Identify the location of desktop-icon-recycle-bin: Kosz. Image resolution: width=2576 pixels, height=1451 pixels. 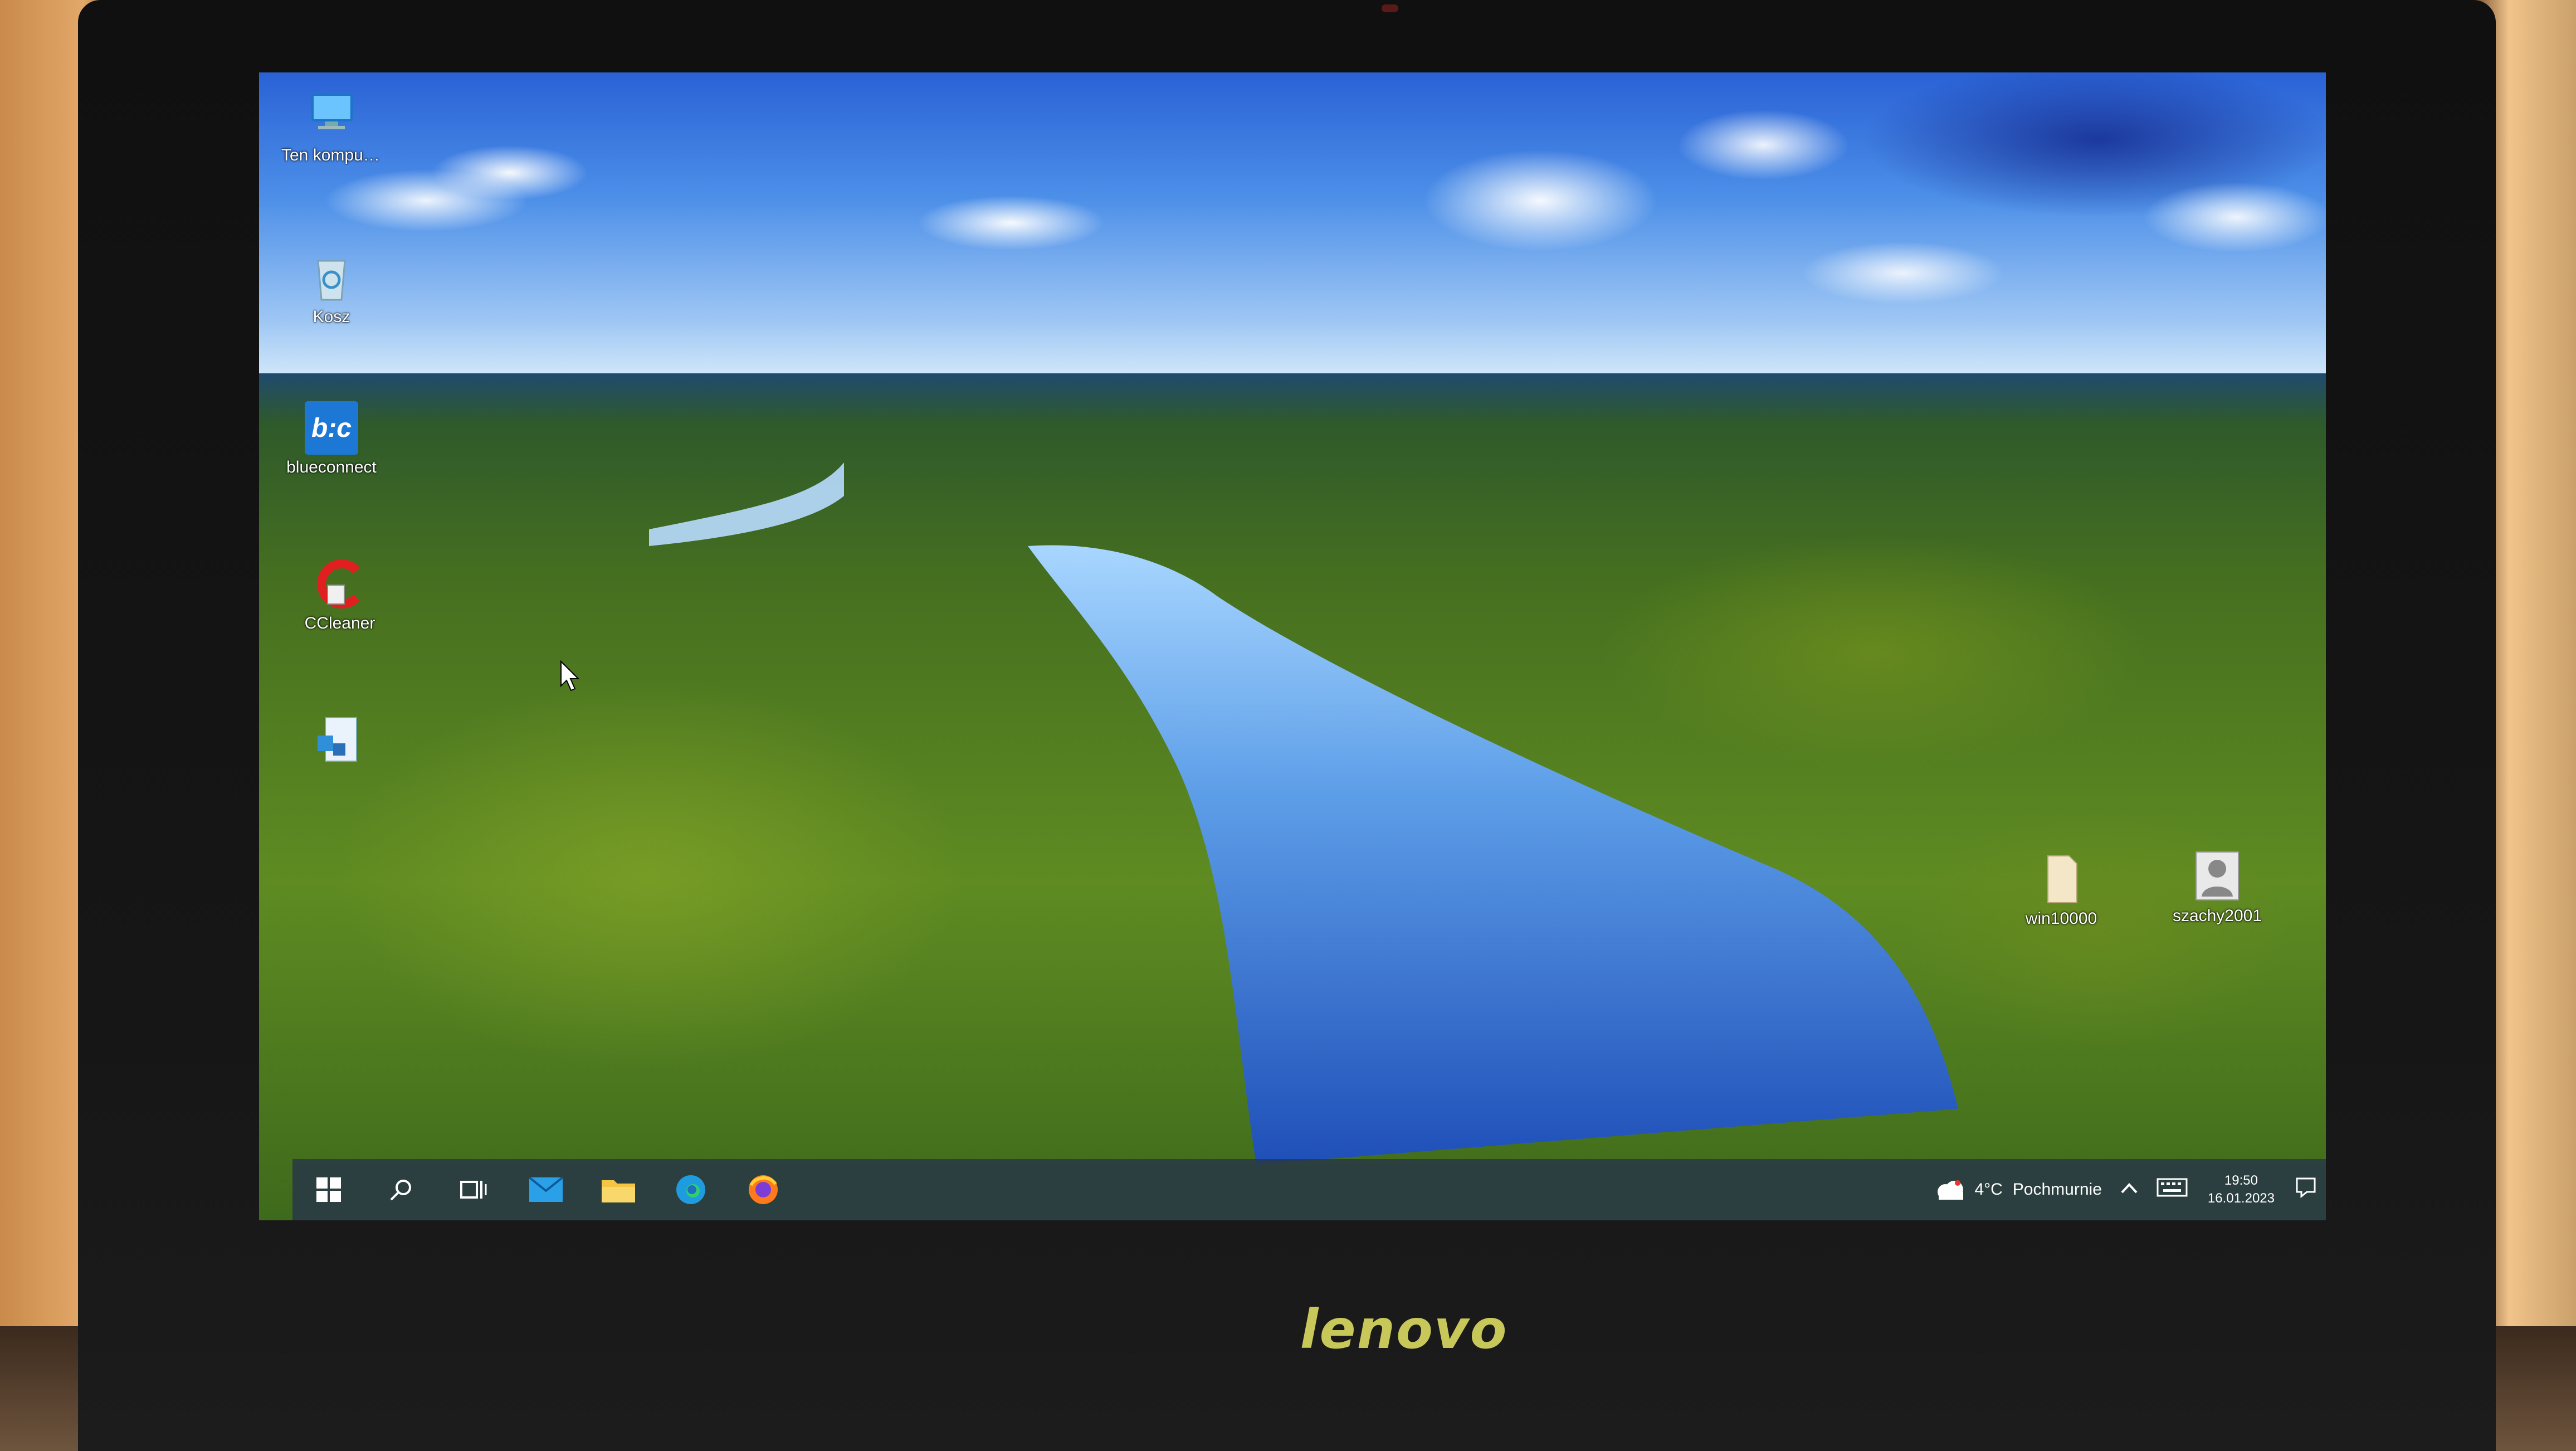
(331, 289).